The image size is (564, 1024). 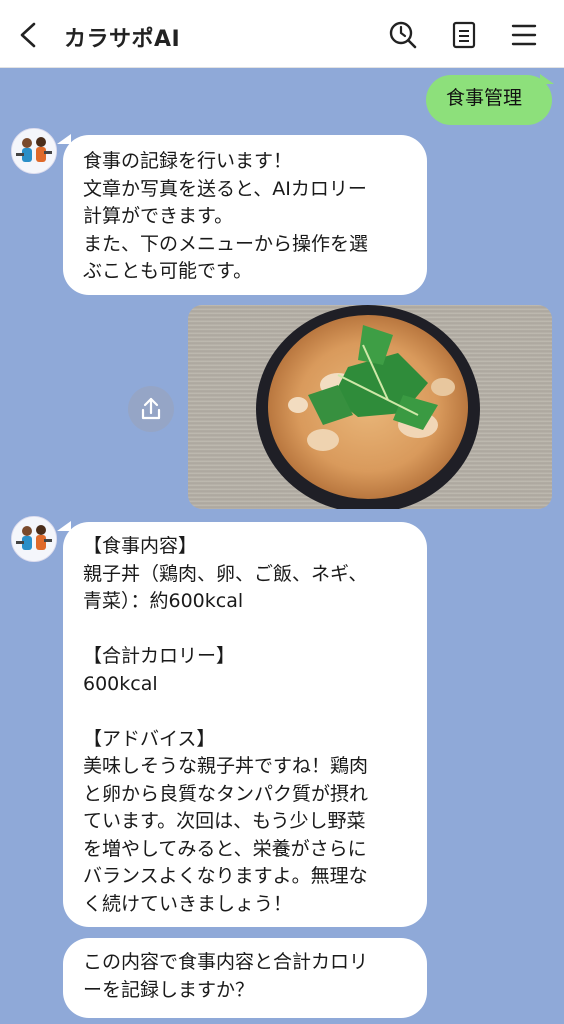 What do you see at coordinates (122, 39) in the screenshot?
I see `chat-title: カラサポAI` at bounding box center [122, 39].